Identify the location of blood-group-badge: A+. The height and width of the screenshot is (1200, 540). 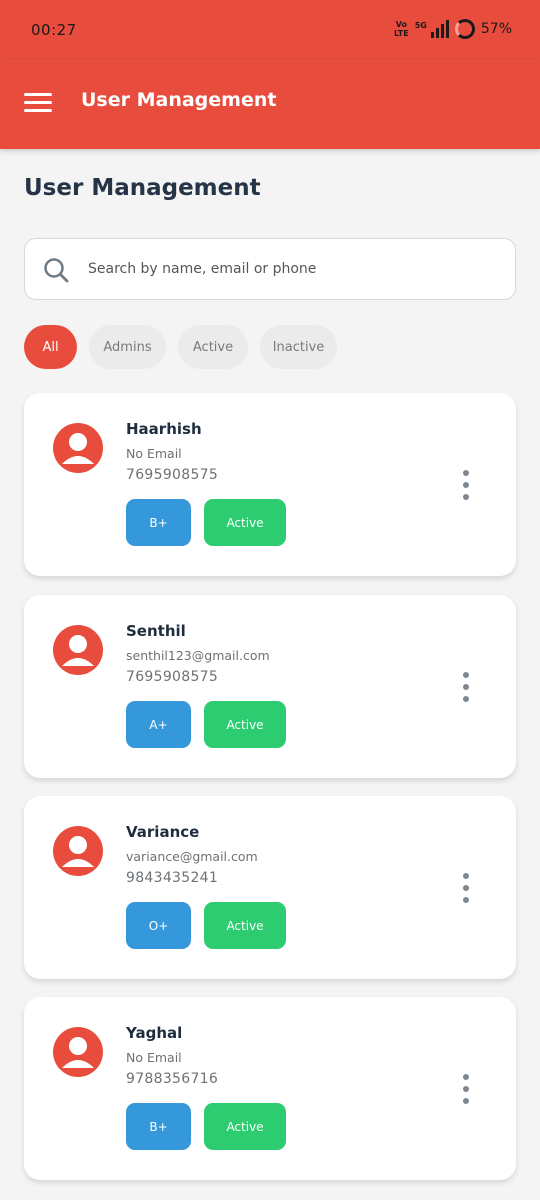
(158, 724).